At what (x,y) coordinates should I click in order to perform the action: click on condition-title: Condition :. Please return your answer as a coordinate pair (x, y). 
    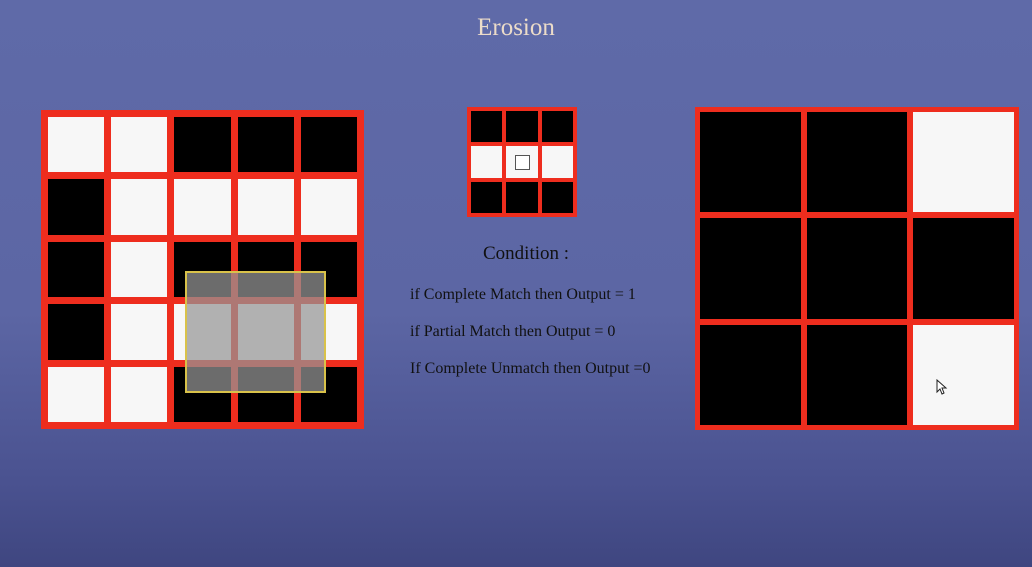
    Looking at the image, I should click on (526, 253).